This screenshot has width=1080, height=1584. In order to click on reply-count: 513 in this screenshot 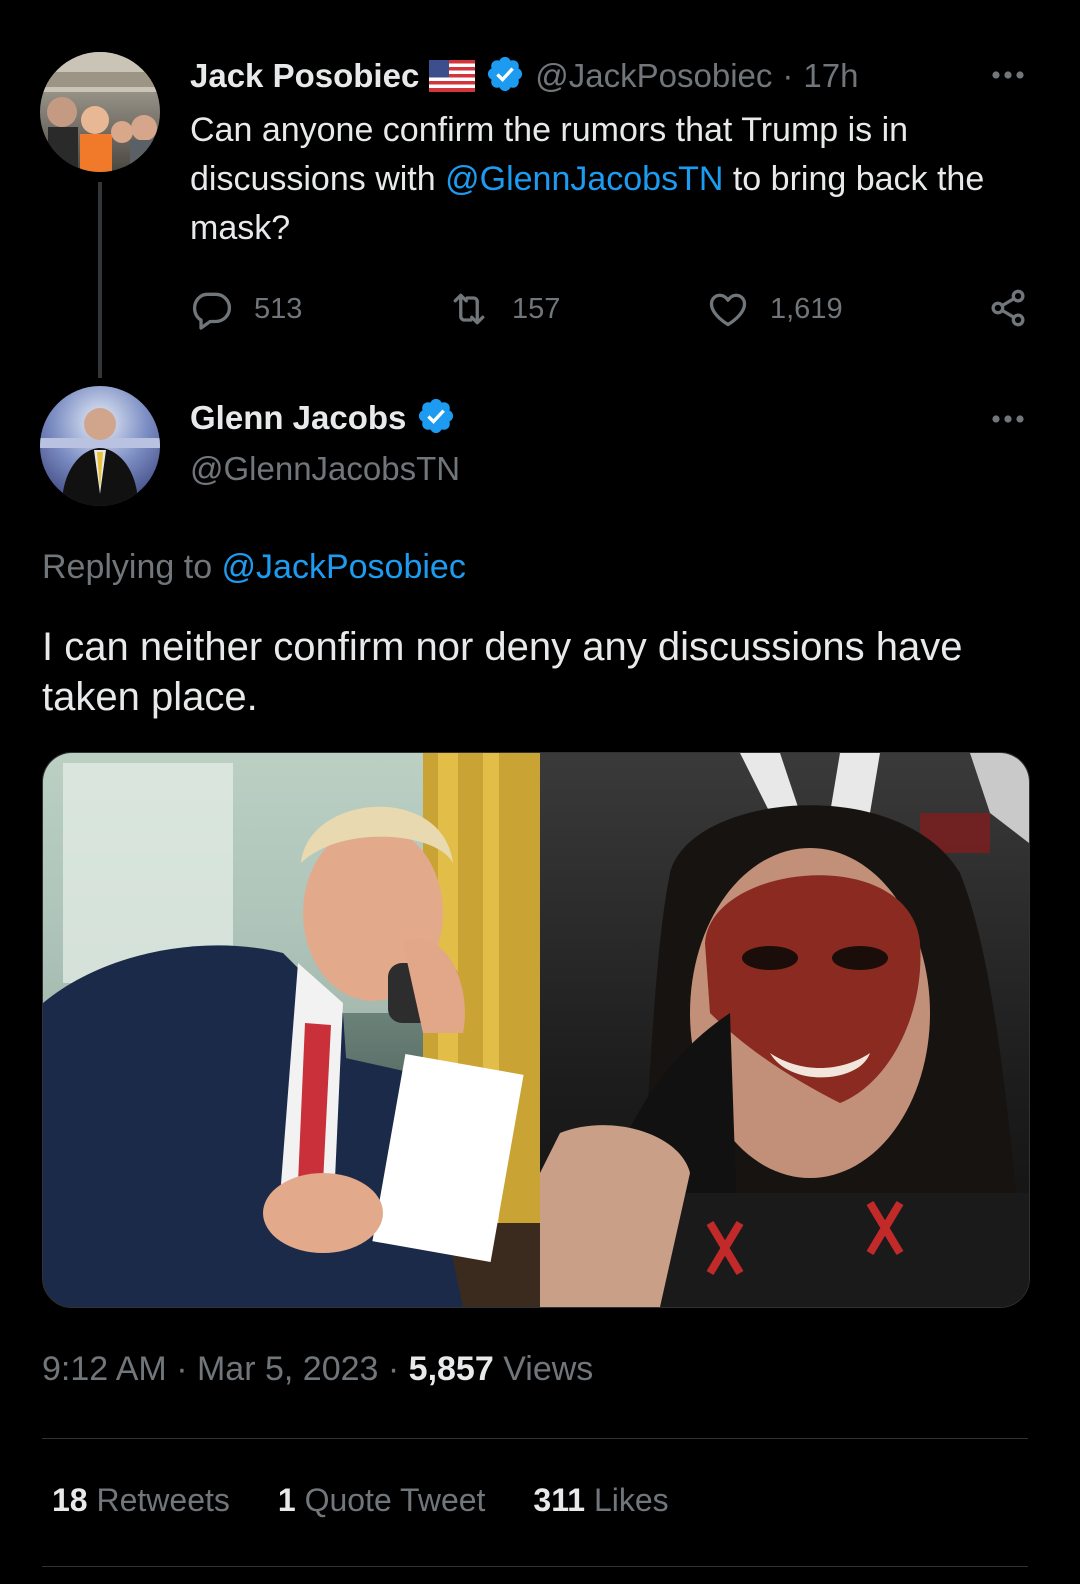, I will do `click(278, 308)`.